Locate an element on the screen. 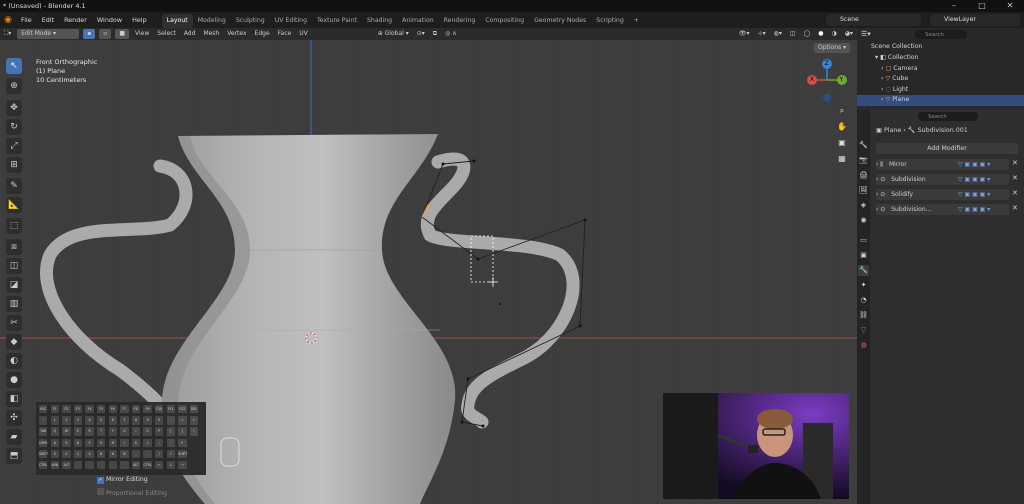 This screenshot has width=1024, height=504. mode-selector: Edit Mode ▾ is located at coordinates (48, 34).